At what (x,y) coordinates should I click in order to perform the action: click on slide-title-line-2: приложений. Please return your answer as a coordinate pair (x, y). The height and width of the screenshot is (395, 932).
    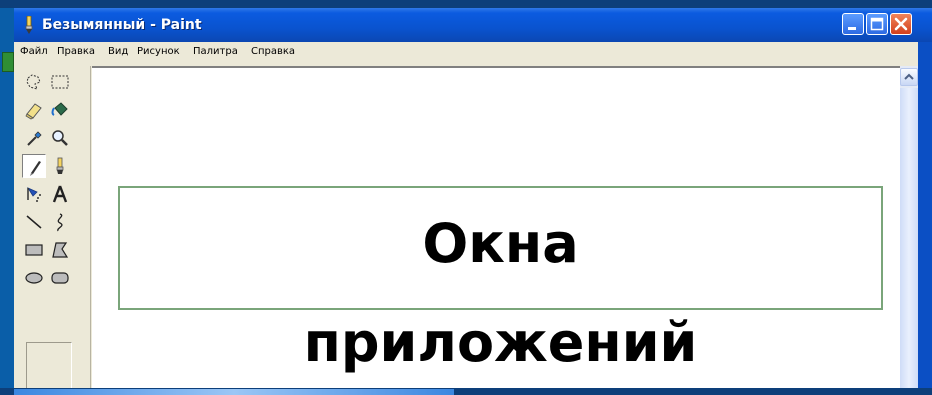
    Looking at the image, I should click on (500, 342).